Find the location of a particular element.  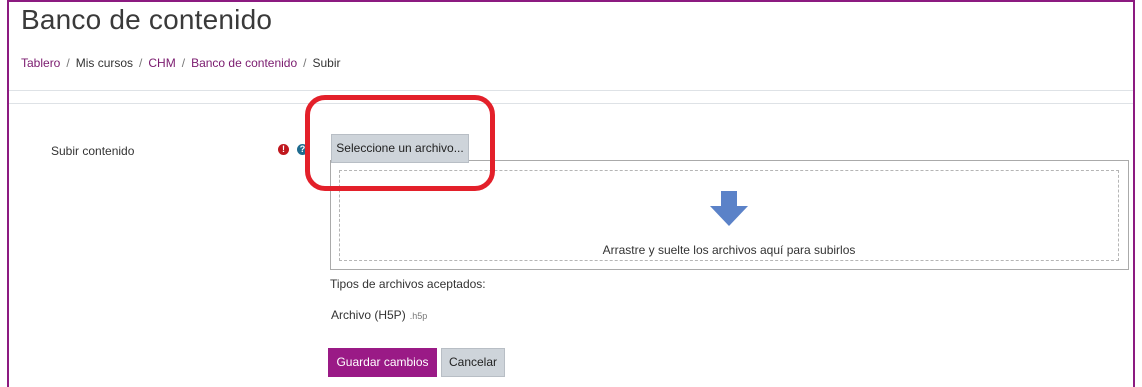

breadcrumb-tablero: Tablero is located at coordinates (40, 63).